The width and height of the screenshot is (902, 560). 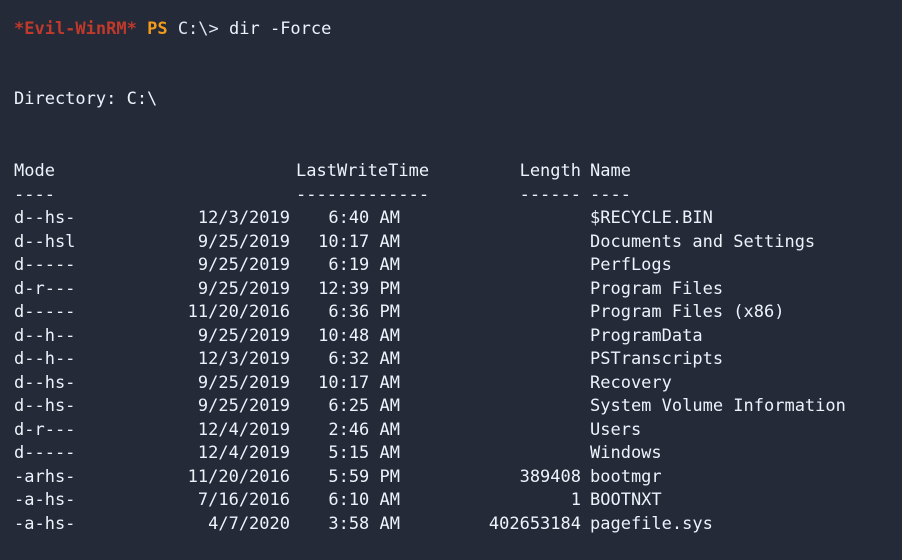 I want to click on table-header-rule-row: ---- ------------- ------ ----, so click(x=451, y=196).